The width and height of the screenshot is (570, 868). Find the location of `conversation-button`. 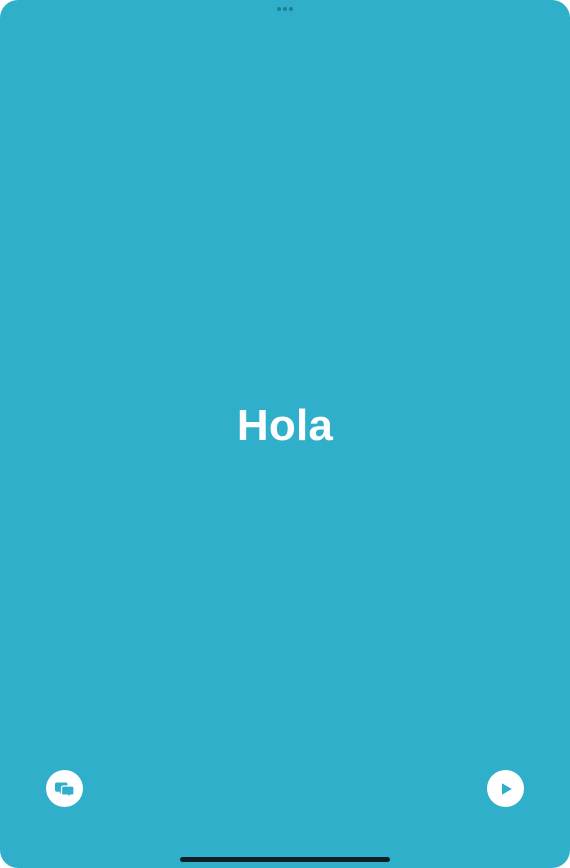

conversation-button is located at coordinates (64, 788).